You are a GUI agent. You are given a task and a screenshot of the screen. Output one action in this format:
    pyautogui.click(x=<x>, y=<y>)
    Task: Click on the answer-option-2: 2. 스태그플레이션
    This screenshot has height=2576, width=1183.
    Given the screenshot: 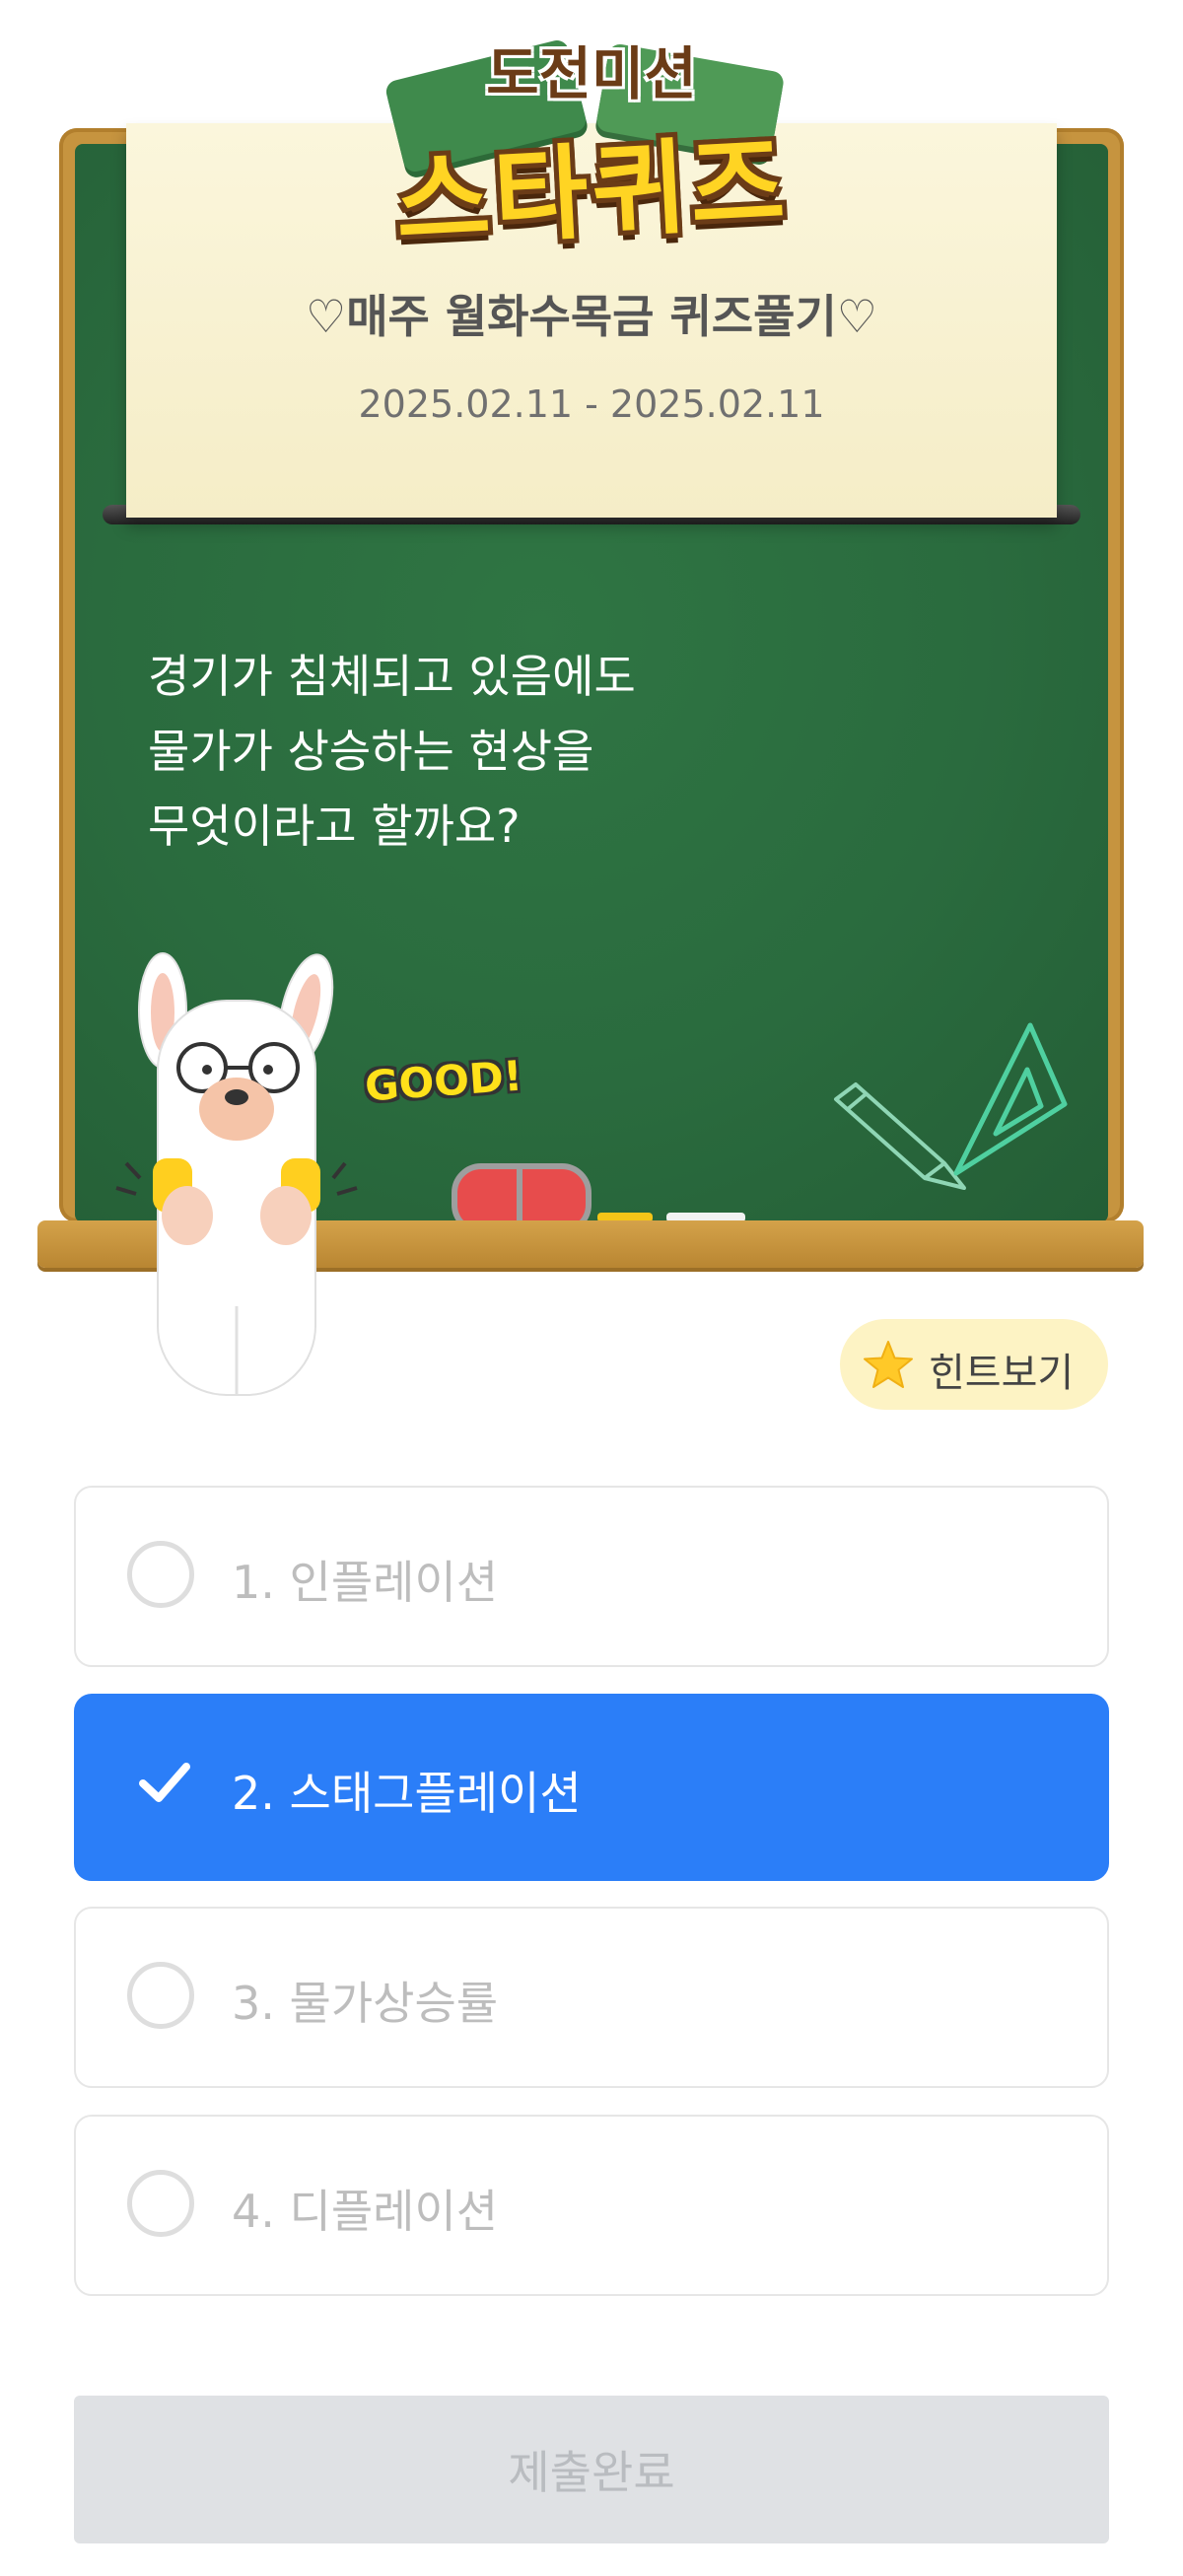 What is the action you would take?
    pyautogui.click(x=591, y=1787)
    